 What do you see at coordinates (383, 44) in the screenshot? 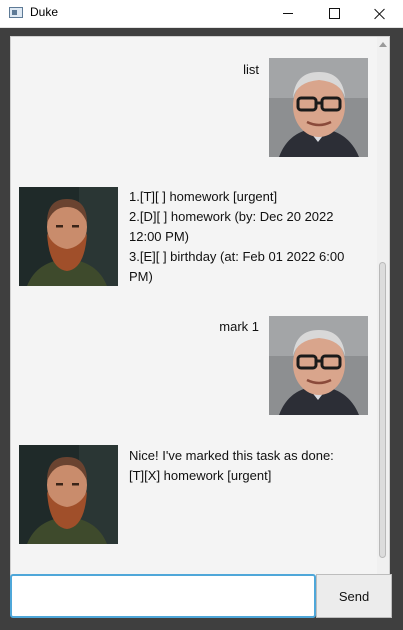
I see `scroll-up-icon` at bounding box center [383, 44].